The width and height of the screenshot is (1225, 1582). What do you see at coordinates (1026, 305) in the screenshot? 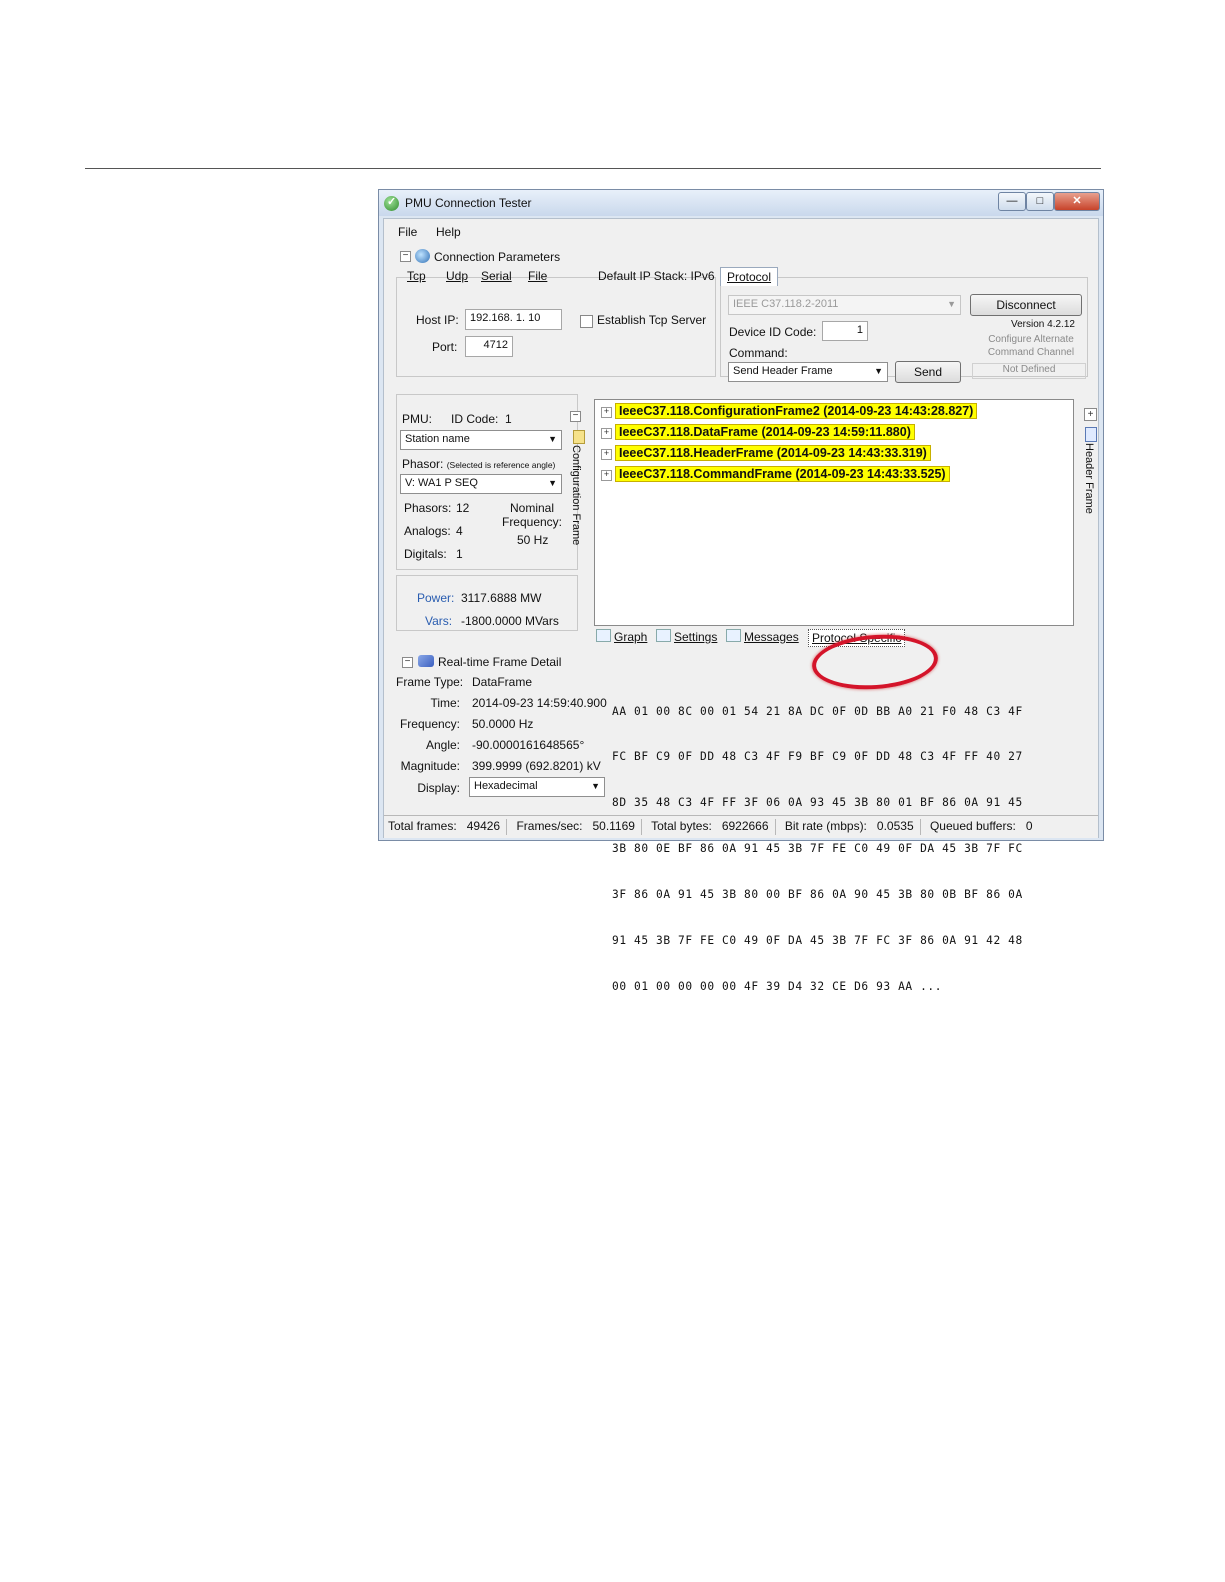
I see `disconnect-button: Disconnect` at bounding box center [1026, 305].